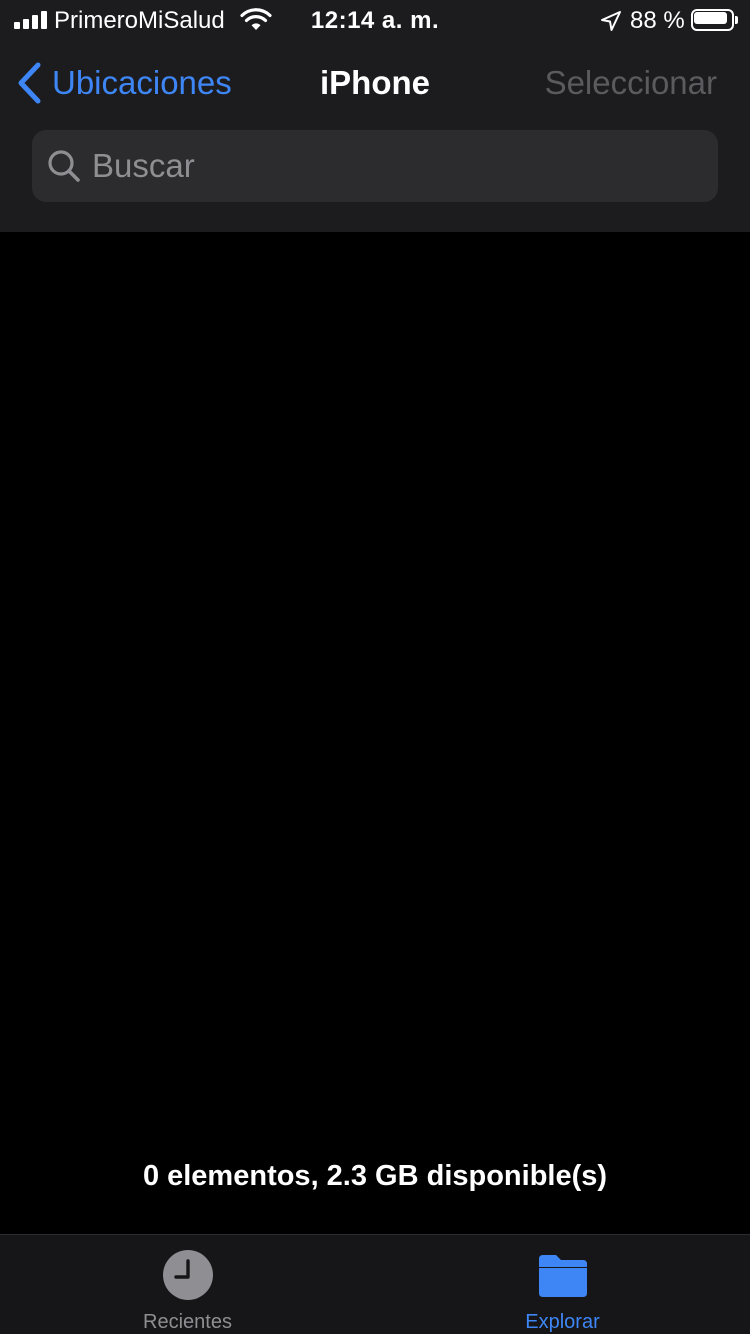 This screenshot has width=750, height=1334. What do you see at coordinates (405, 166) in the screenshot?
I see `search-input` at bounding box center [405, 166].